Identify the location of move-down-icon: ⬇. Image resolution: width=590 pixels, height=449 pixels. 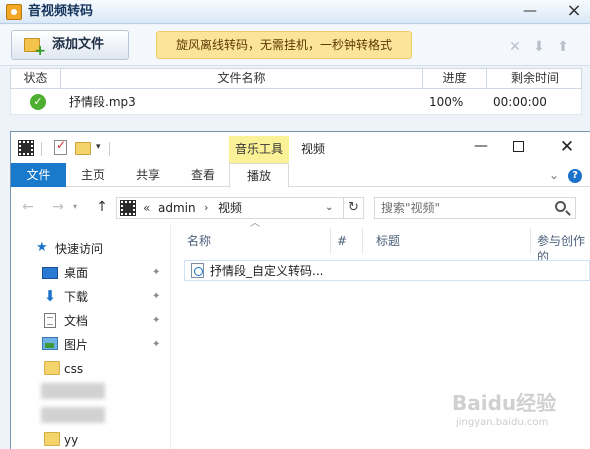
(539, 47).